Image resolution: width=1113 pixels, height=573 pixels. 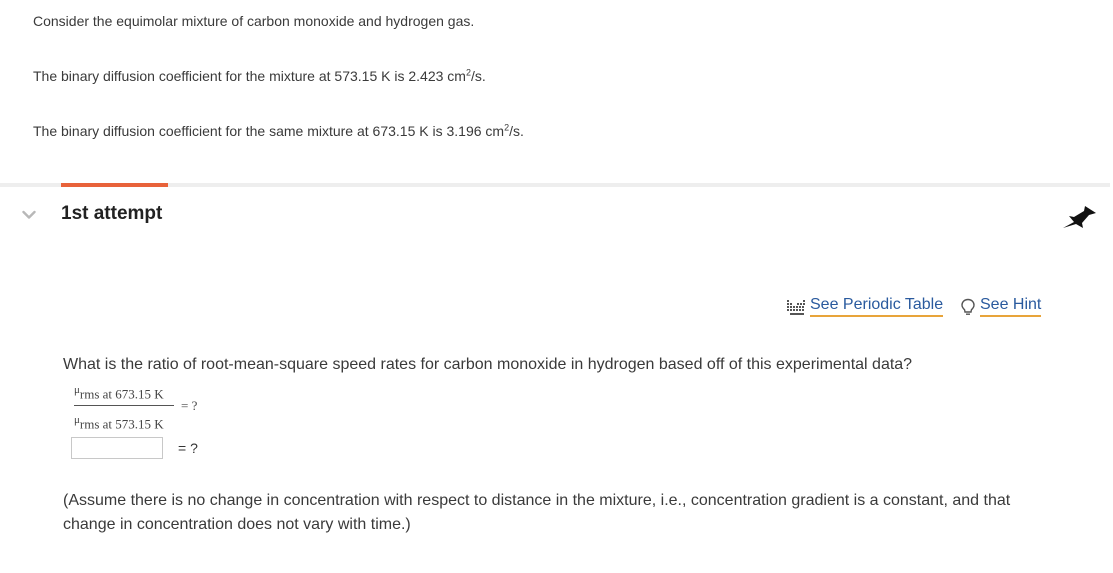 What do you see at coordinates (877, 306) in the screenshot?
I see `periodic-table-label: See Periodic Table` at bounding box center [877, 306].